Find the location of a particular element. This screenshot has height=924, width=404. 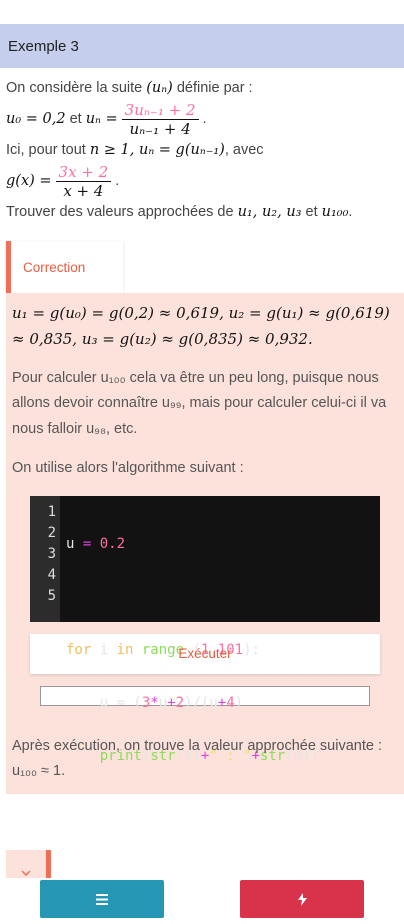

correction-tab-label: Correction is located at coordinates (54, 267).